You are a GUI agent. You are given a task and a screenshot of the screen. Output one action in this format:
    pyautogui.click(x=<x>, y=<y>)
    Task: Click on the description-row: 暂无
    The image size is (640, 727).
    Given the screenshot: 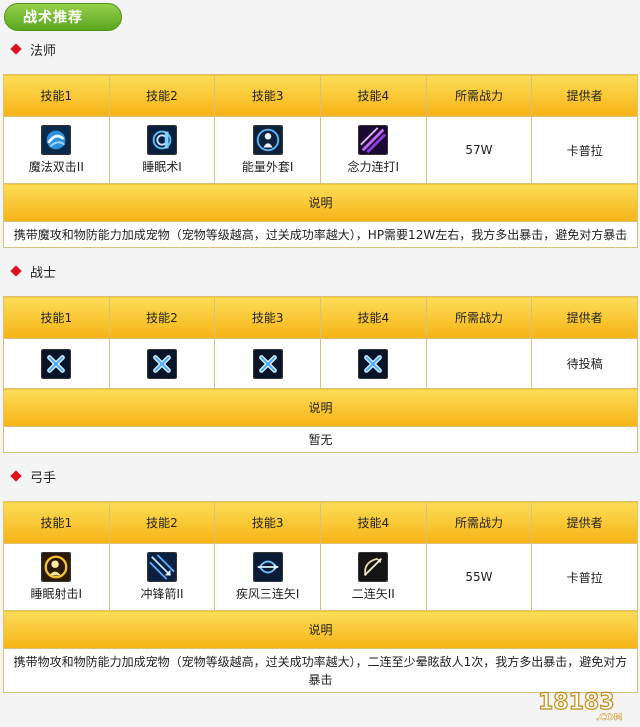 What is the action you would take?
    pyautogui.click(x=320, y=439)
    